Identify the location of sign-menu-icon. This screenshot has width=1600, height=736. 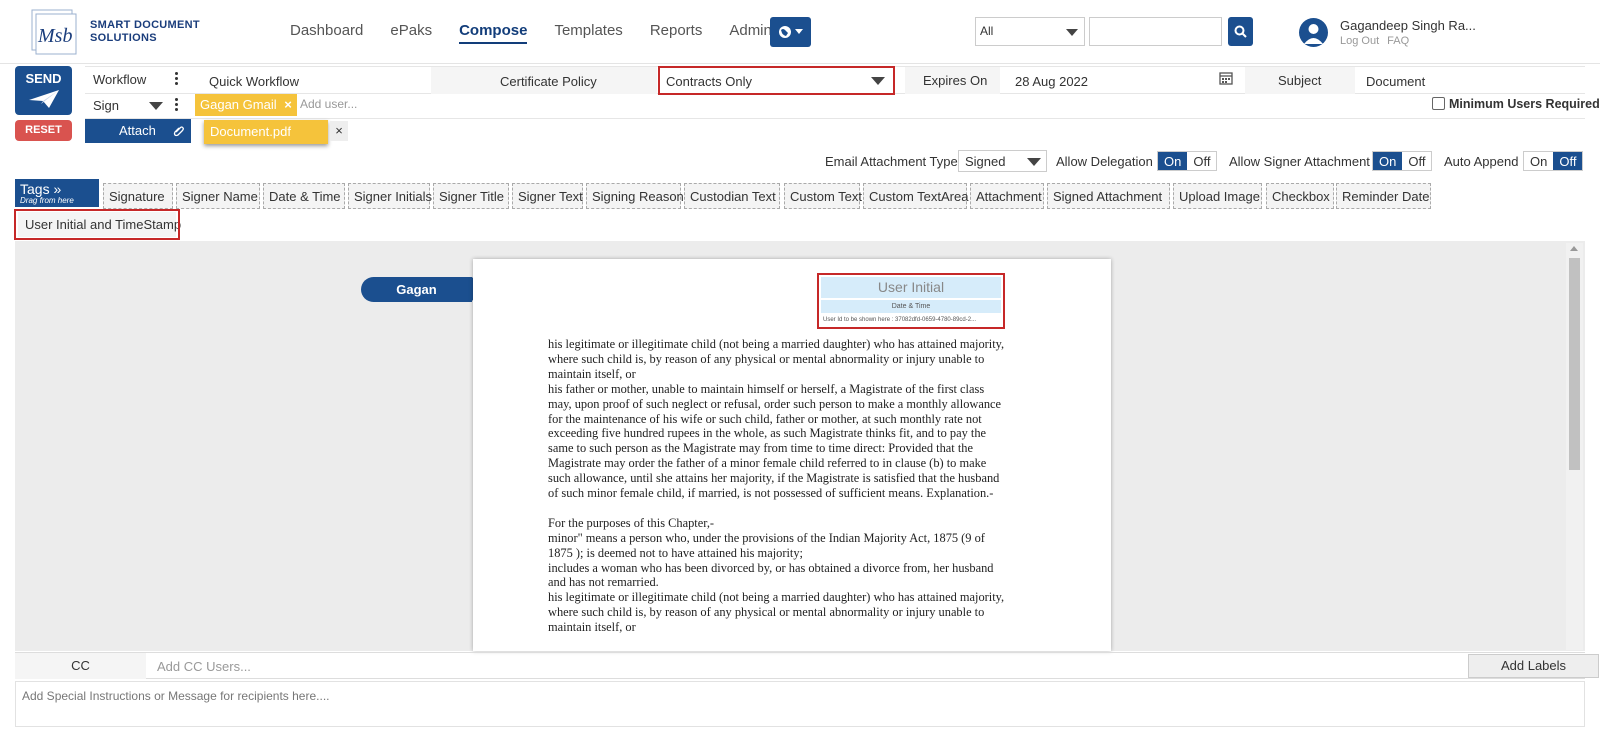
(176, 105).